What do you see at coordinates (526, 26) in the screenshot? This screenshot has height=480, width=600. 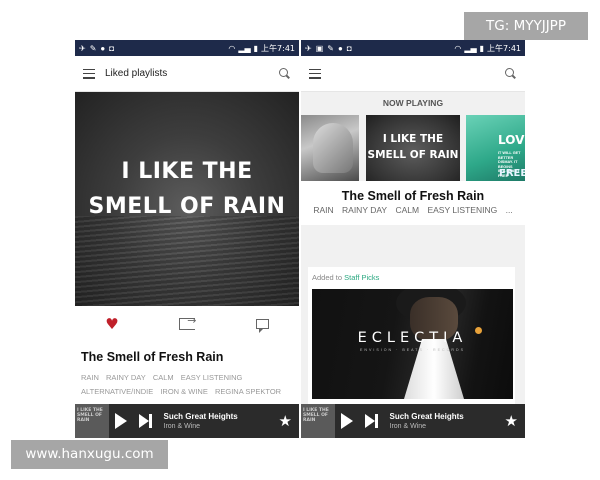 I see `watermark-label: TG: MYYJJPP` at bounding box center [526, 26].